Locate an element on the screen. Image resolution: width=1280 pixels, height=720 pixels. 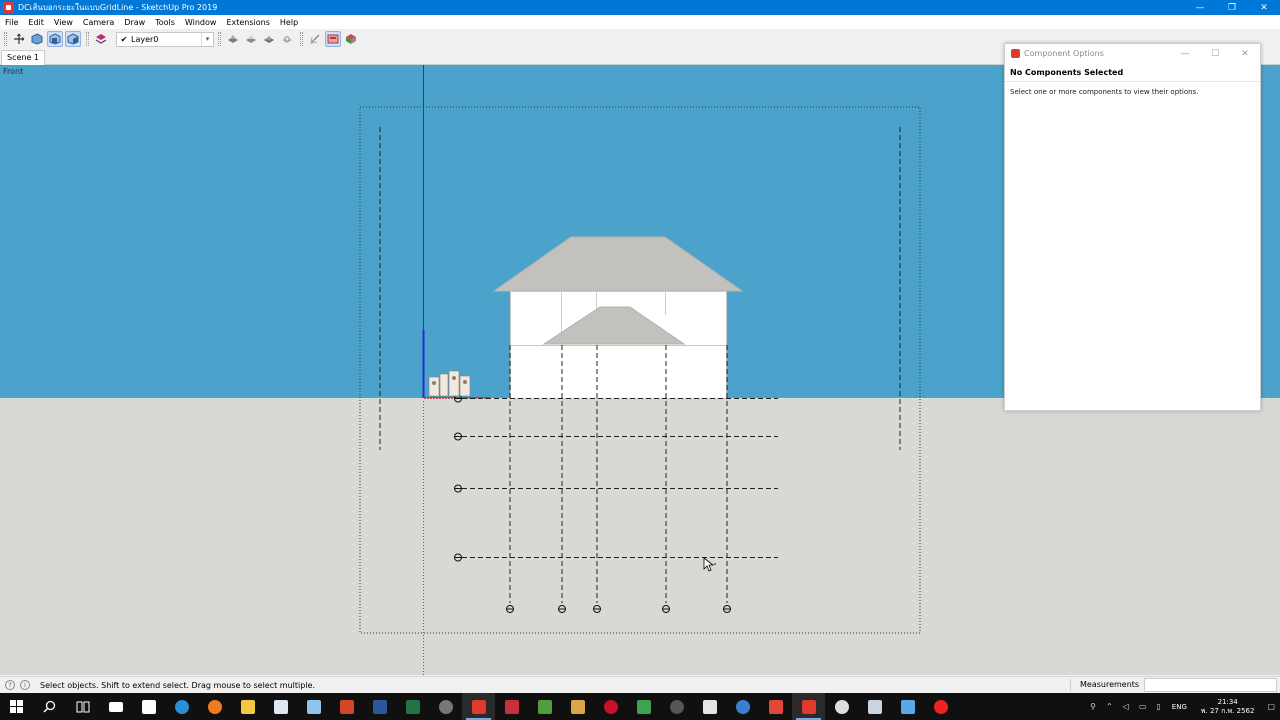
windows-logo-icon is located at coordinates (16, 706).